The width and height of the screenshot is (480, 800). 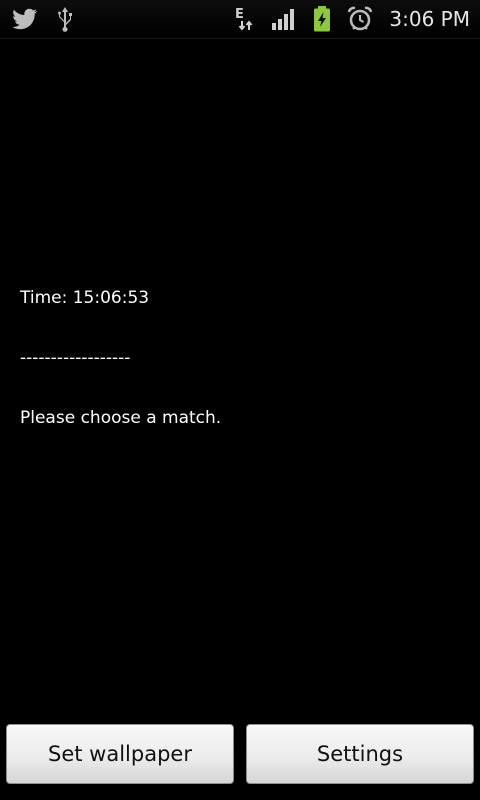 I want to click on status-bar: E 3:06 PM, so click(x=240, y=19).